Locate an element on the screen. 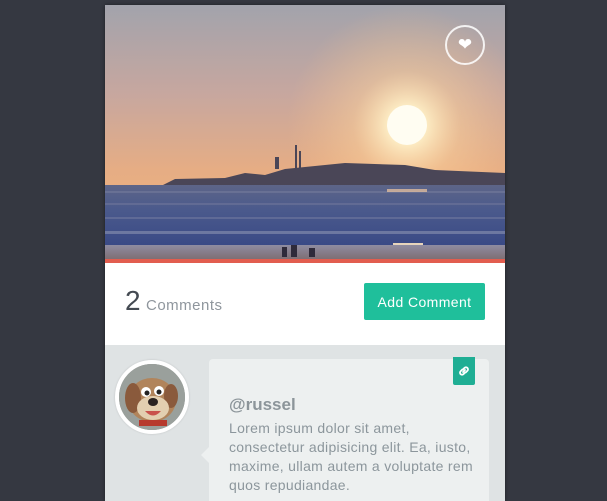 Image resolution: width=607 pixels, height=501 pixels. comment-author: @russel is located at coordinates (262, 405).